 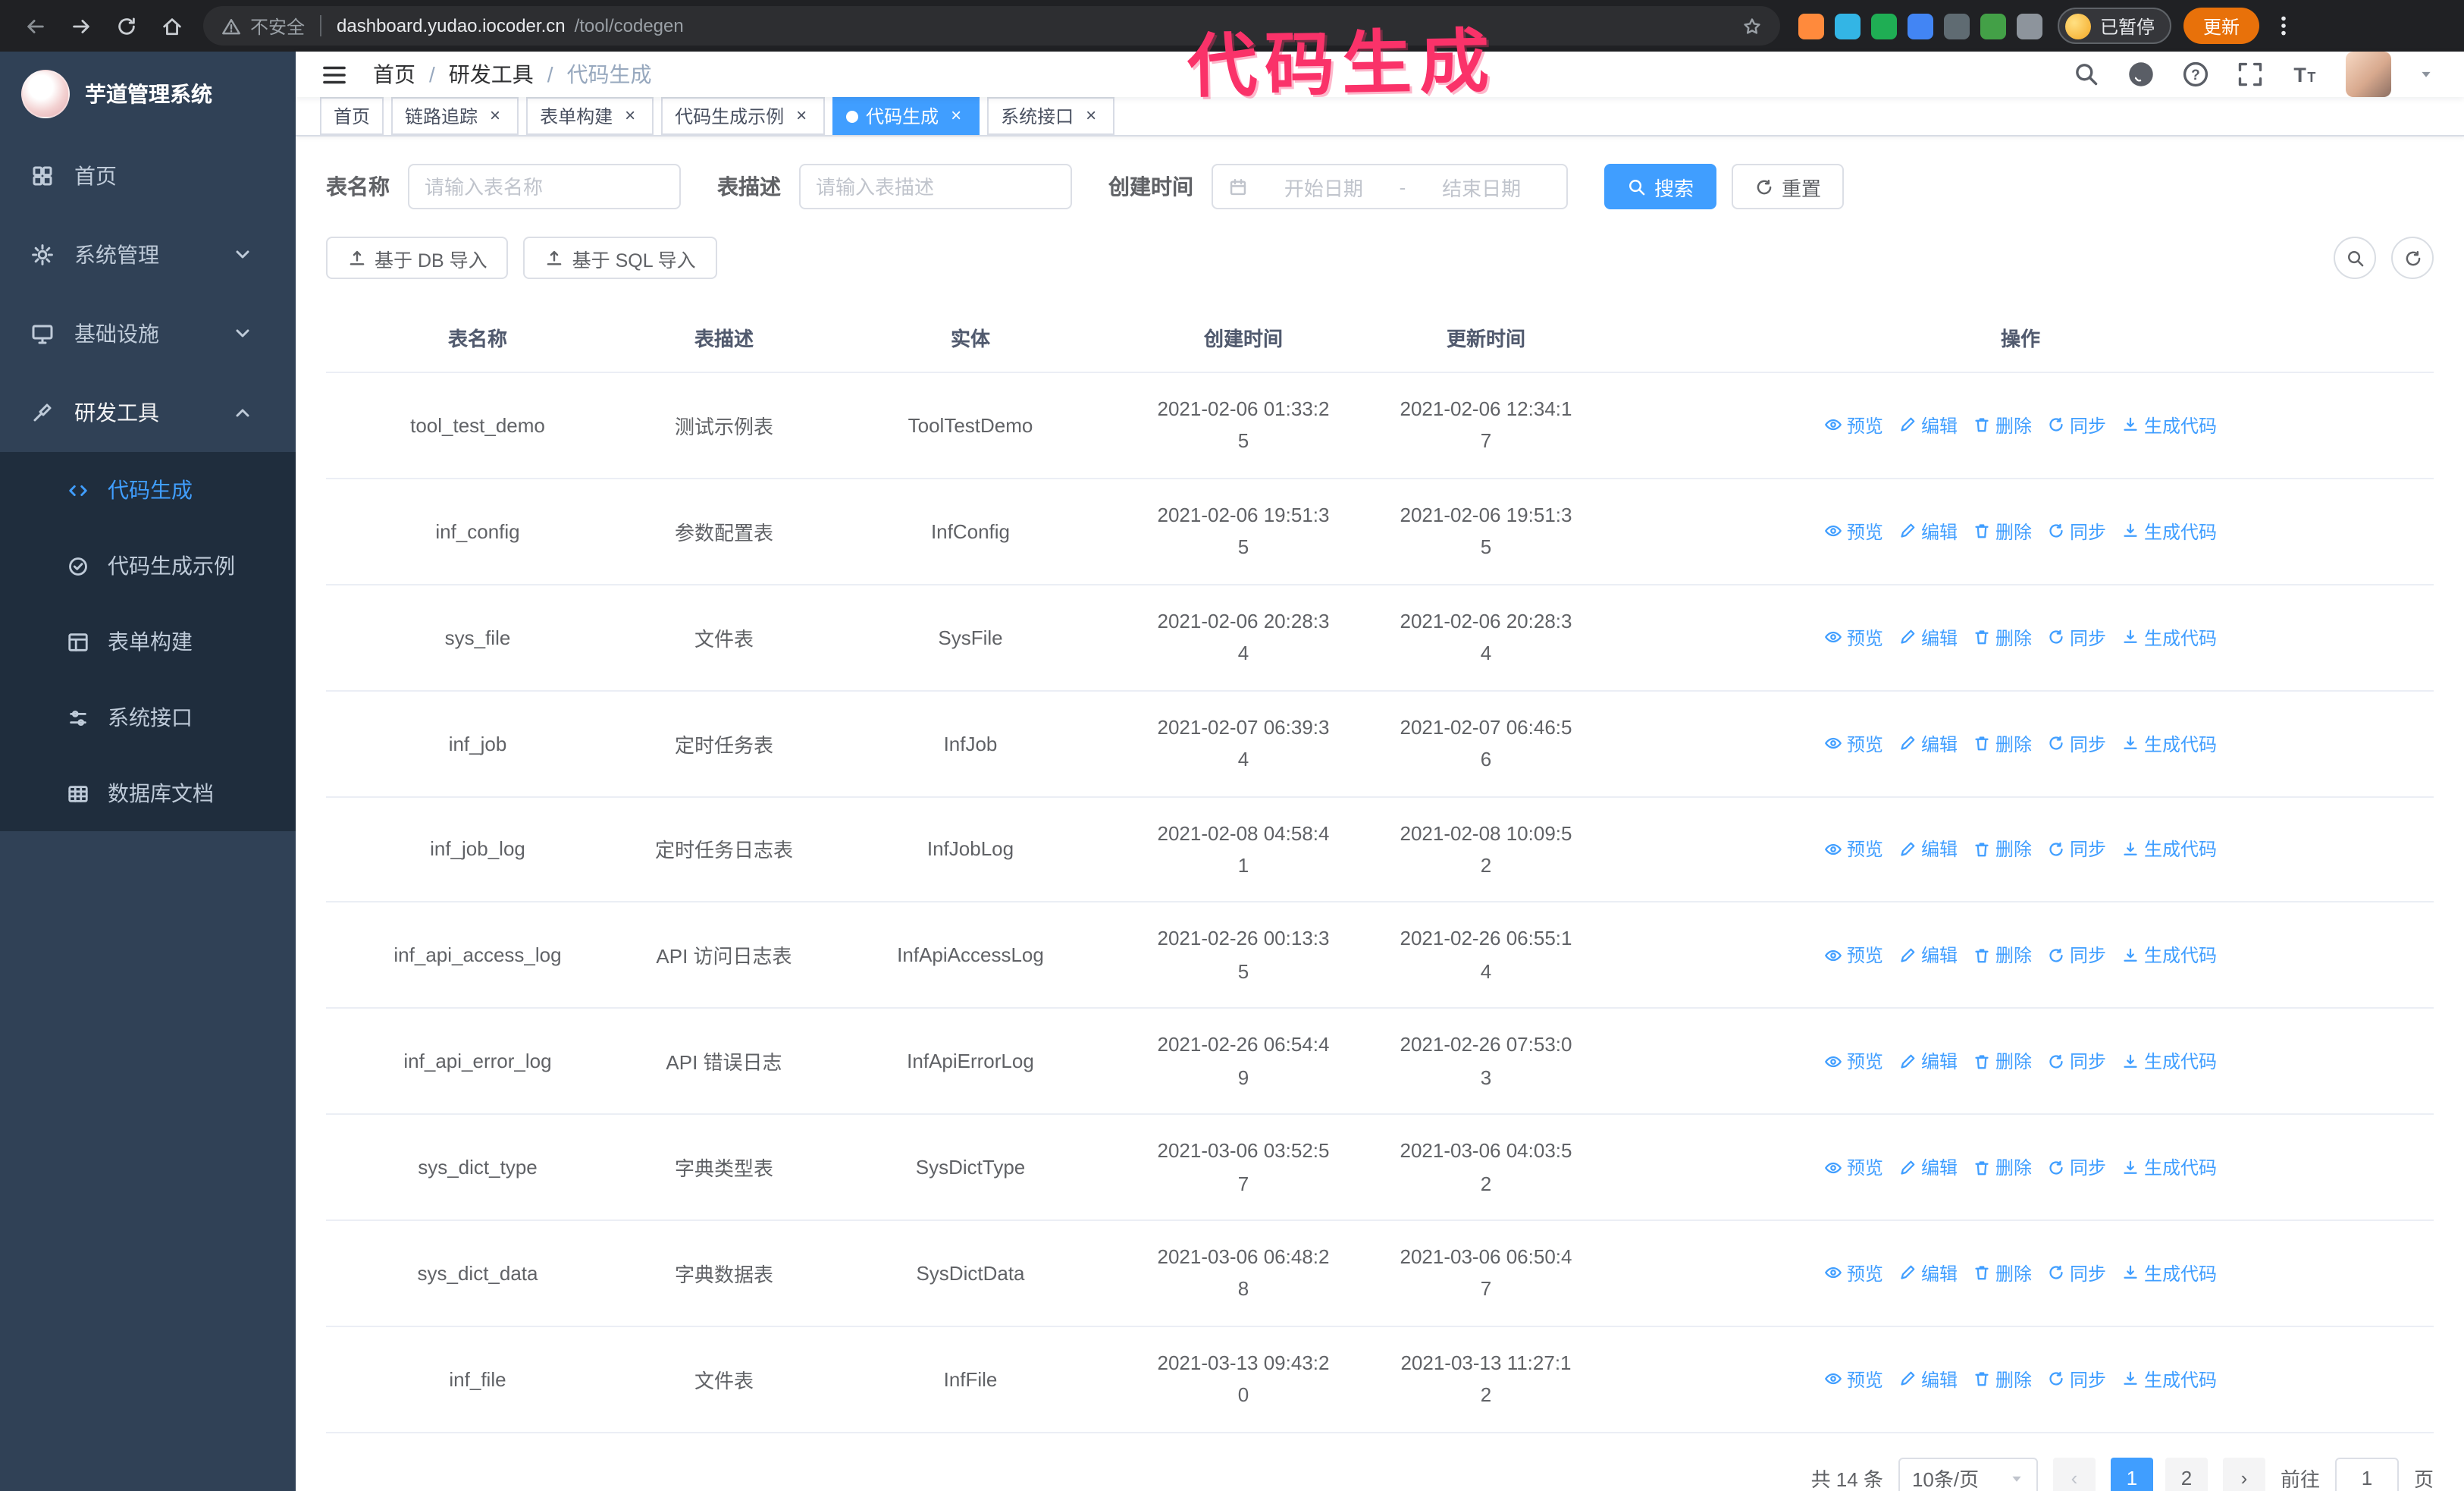 I want to click on sidebar-subitem-form-builder: 表单构建, so click(x=148, y=642).